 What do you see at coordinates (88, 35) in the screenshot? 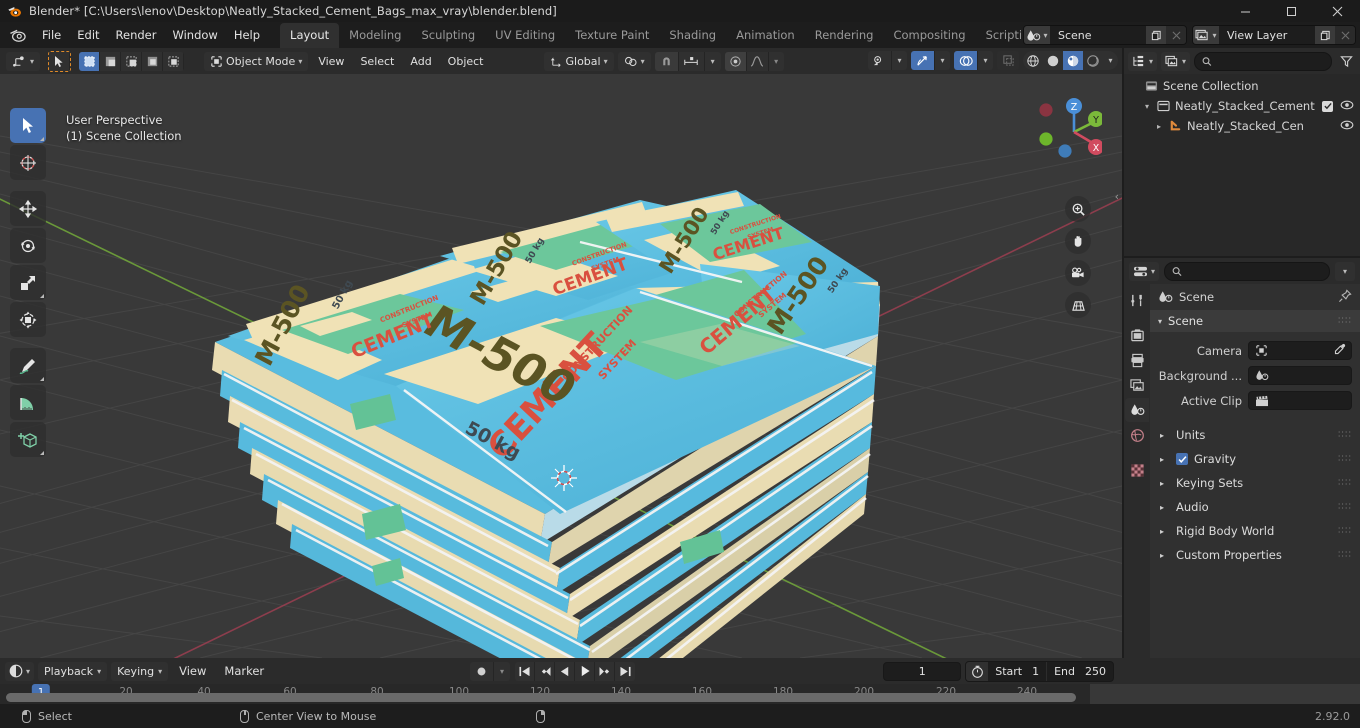
I see `menu-edit: Edit` at bounding box center [88, 35].